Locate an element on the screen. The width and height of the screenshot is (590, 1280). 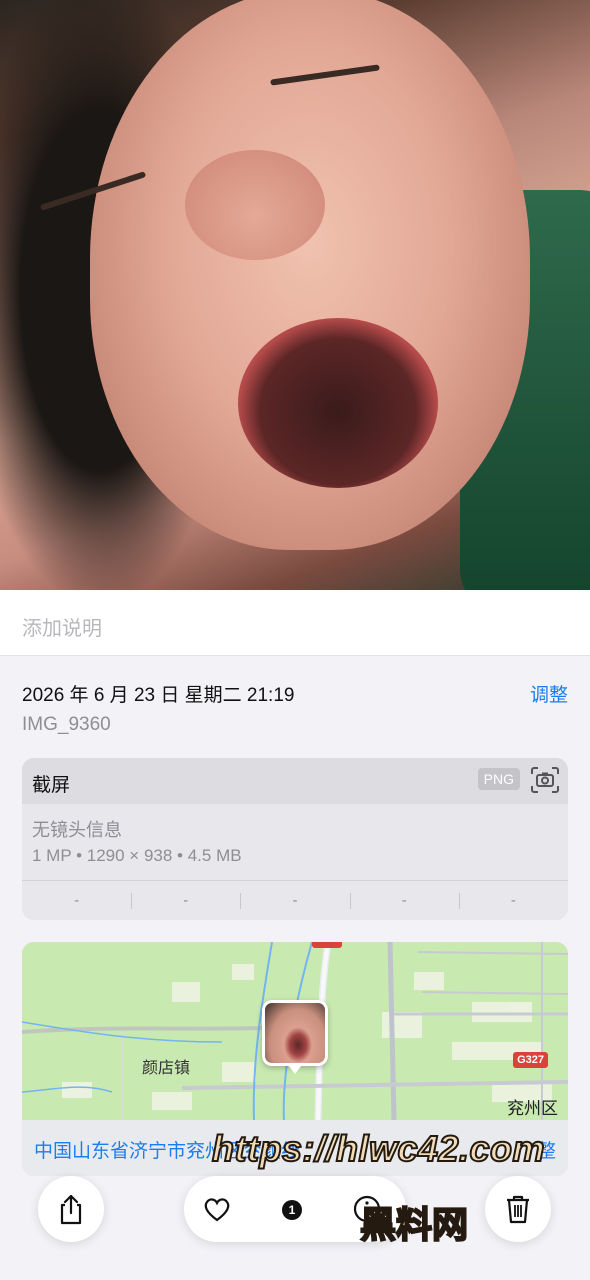
screenshot-camera-icon is located at coordinates (545, 780).